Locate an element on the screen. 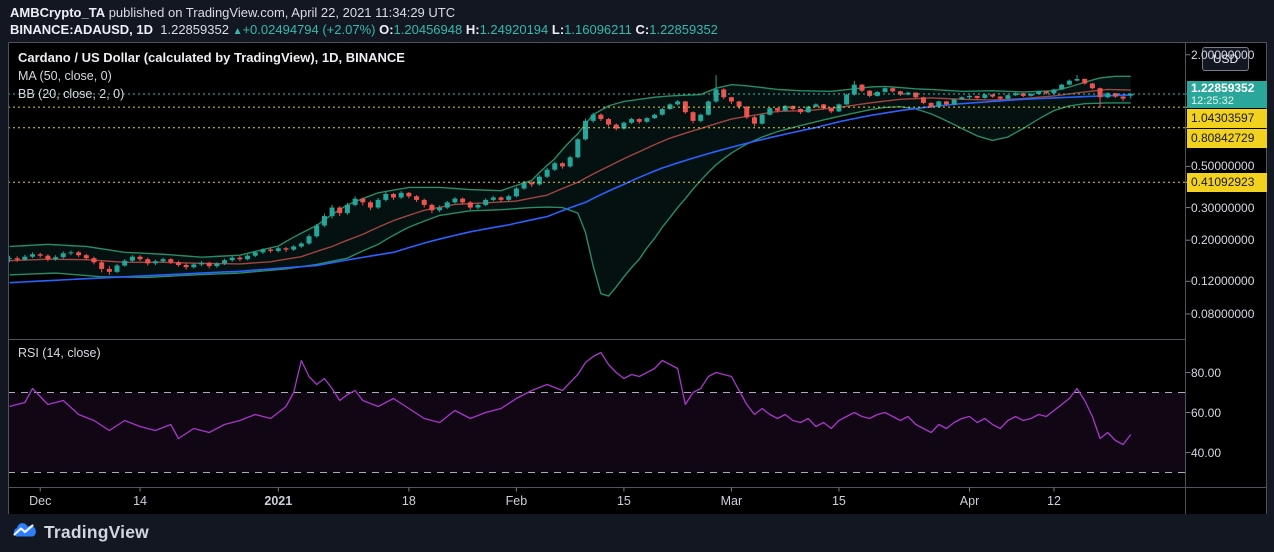 This screenshot has height=552, width=1274. current-price-value: 1.22859352 is located at coordinates (1223, 88).